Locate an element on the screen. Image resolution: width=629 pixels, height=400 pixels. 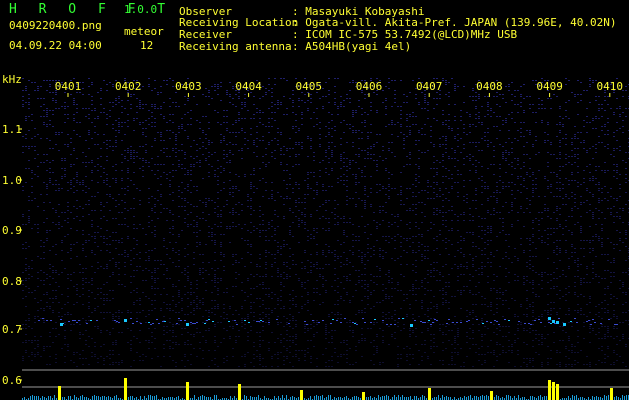
axis-unit-label: kHz is located at coordinates (12, 79).